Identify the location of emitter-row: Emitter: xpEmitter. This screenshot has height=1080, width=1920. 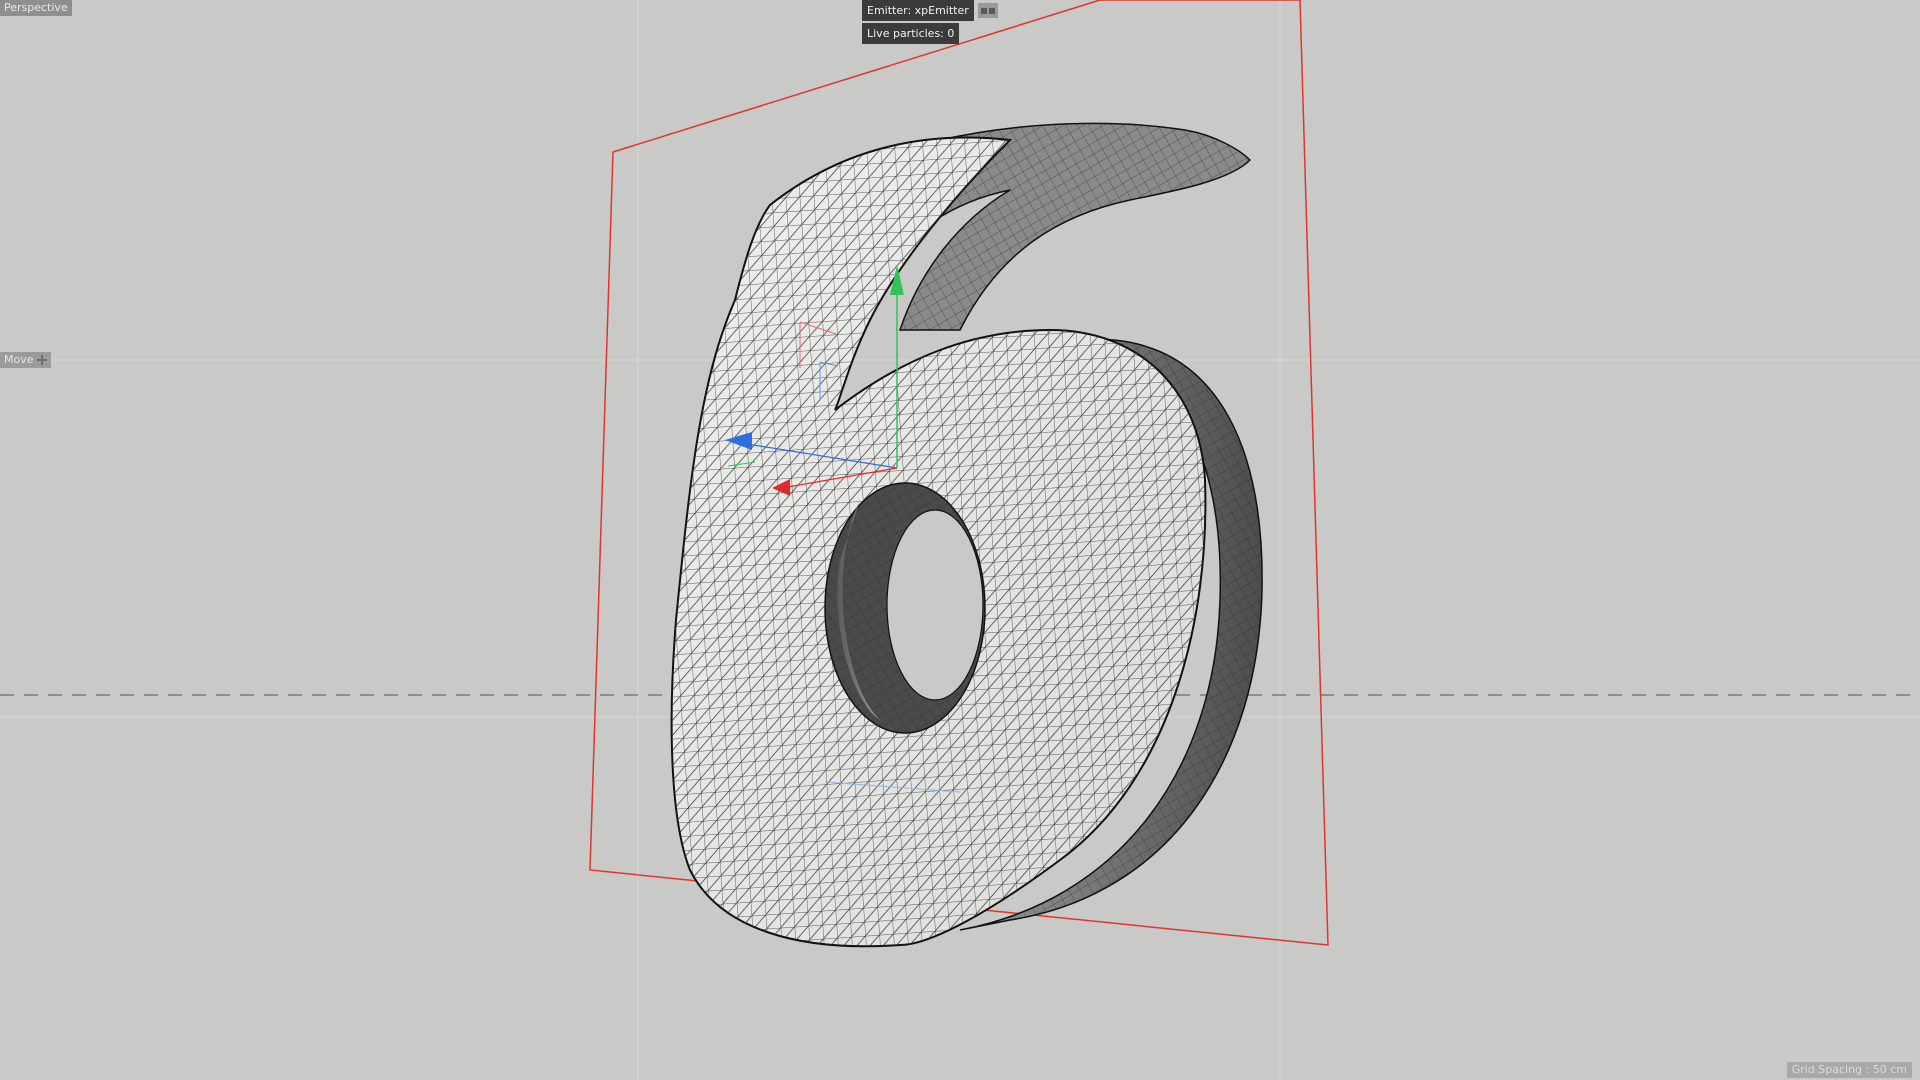
(930, 10).